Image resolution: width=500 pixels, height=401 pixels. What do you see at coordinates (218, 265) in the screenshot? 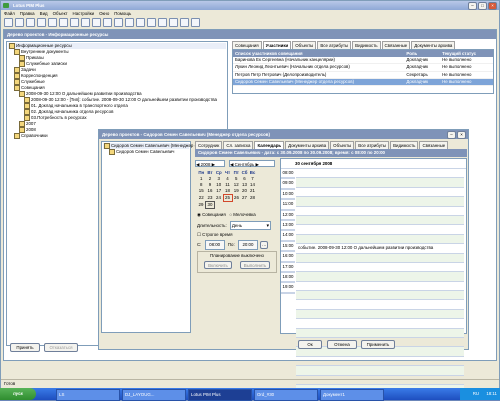
I see `enable-button: Включить` at bounding box center [218, 265].